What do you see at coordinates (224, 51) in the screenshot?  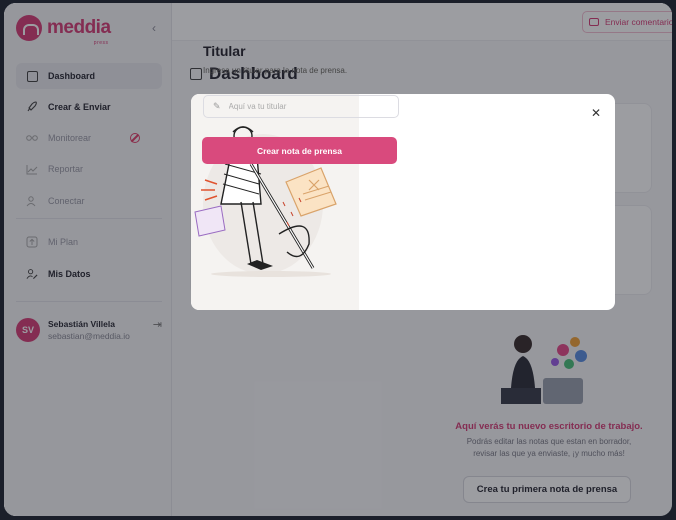 I see `modal-title: Titular` at bounding box center [224, 51].